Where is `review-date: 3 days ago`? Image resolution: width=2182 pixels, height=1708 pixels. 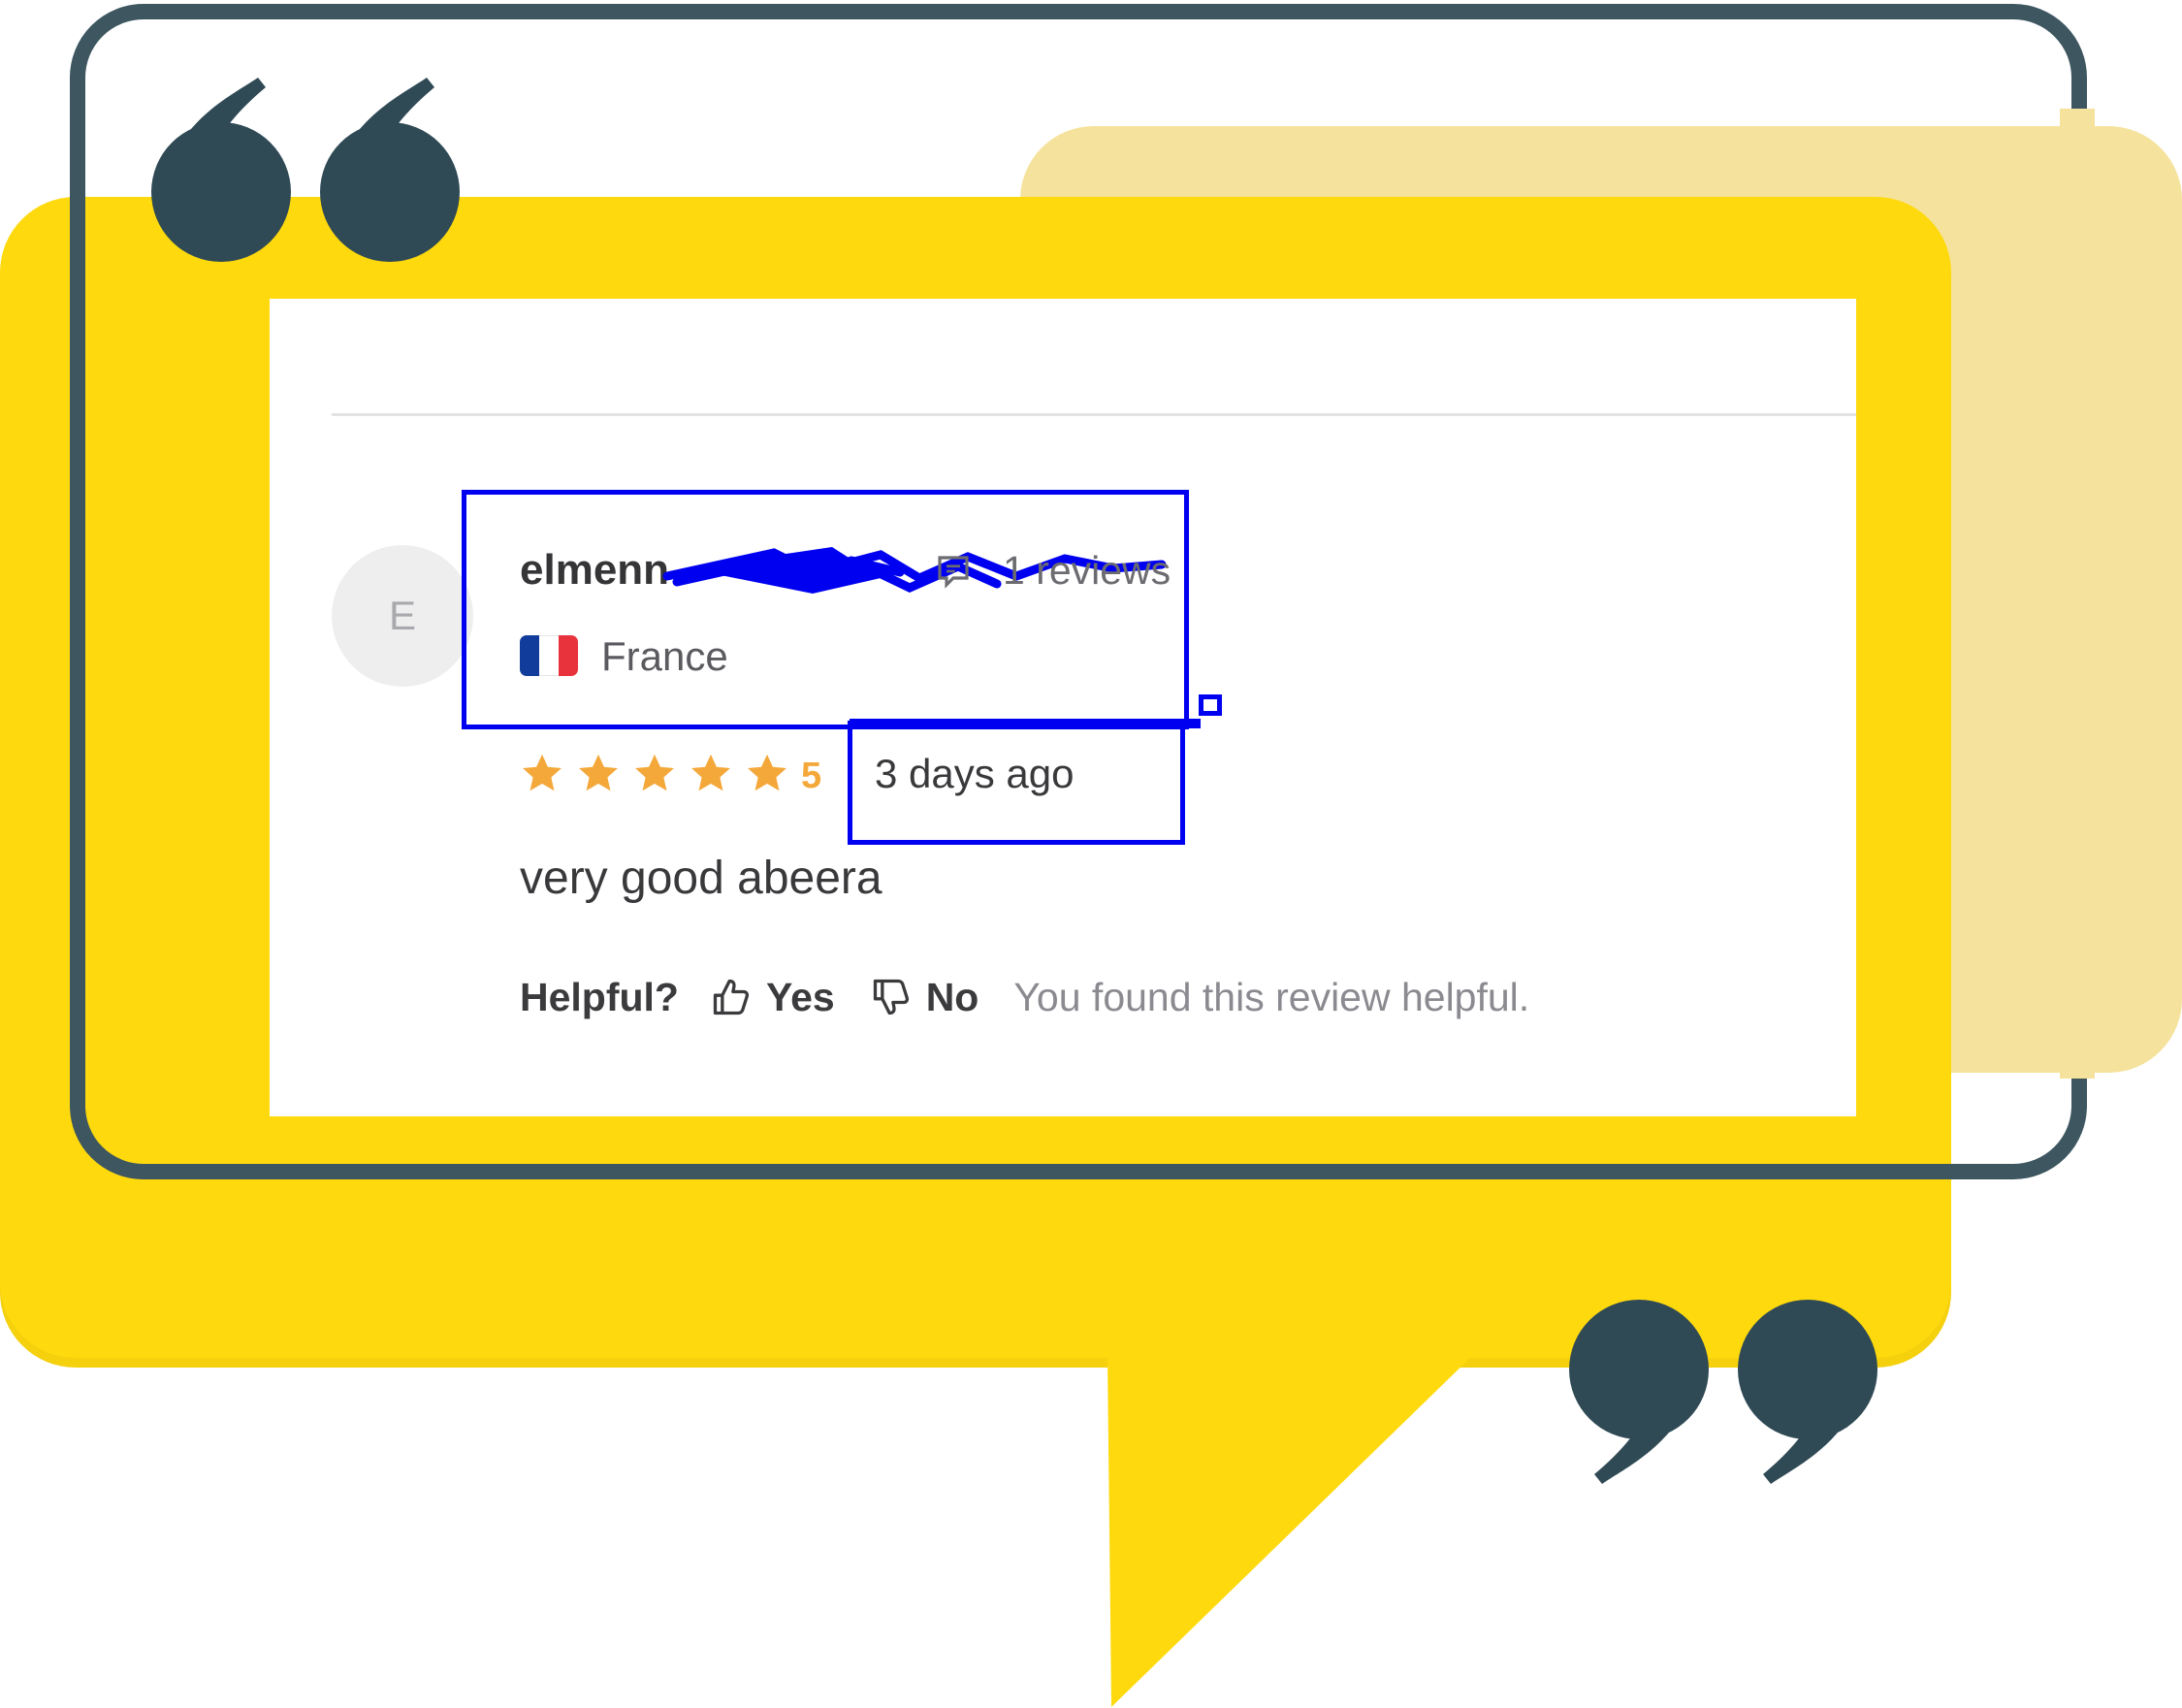
review-date: 3 days ago is located at coordinates (975, 774).